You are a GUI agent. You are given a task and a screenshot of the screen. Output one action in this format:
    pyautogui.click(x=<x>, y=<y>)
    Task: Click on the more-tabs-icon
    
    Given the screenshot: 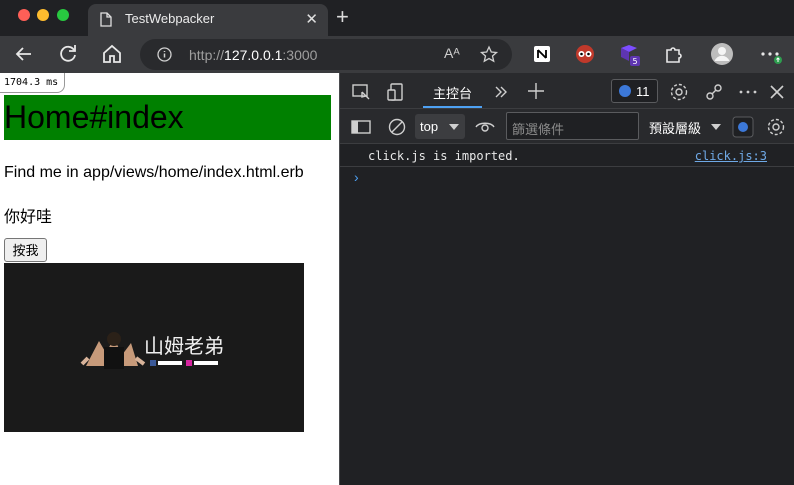 What is the action you would take?
    pyautogui.click(x=501, y=92)
    